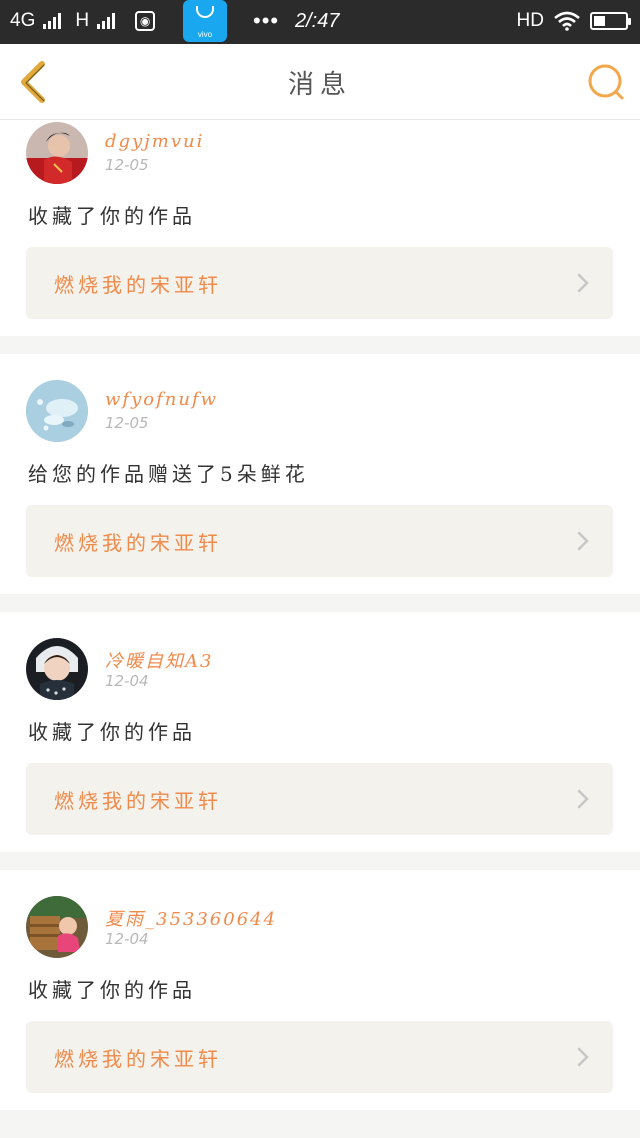 The width and height of the screenshot is (640, 1138). Describe the element at coordinates (191, 918) in the screenshot. I see `username: 夏雨_353360644` at that location.